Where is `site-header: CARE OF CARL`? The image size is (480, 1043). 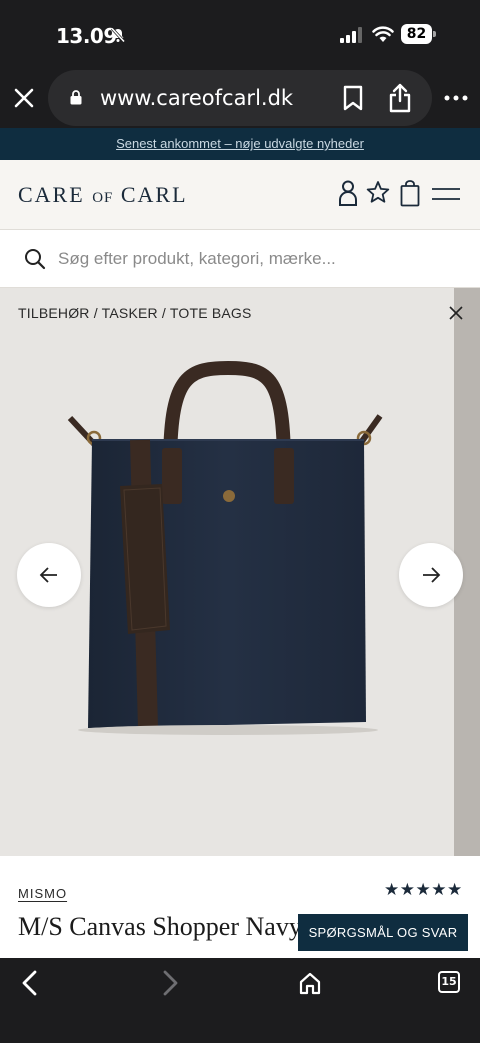 site-header: CARE OF CARL is located at coordinates (240, 195).